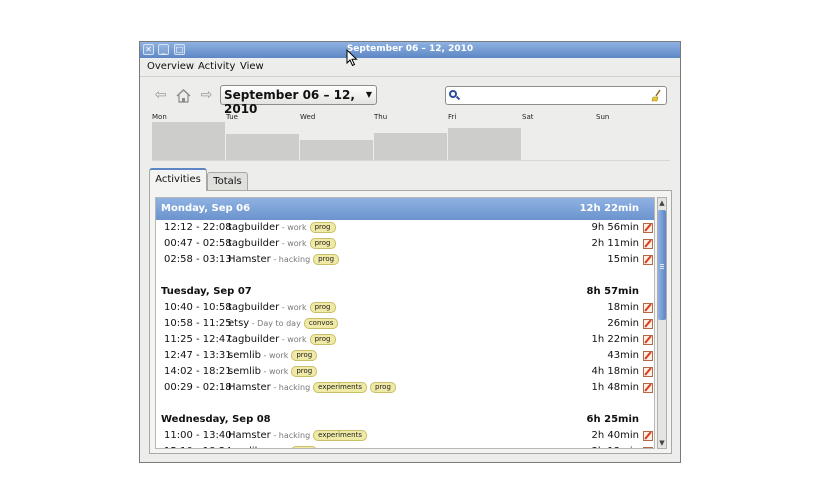 The height and width of the screenshot is (504, 820). Describe the element at coordinates (340, 435) in the screenshot. I see `tag-badge: experiments` at that location.